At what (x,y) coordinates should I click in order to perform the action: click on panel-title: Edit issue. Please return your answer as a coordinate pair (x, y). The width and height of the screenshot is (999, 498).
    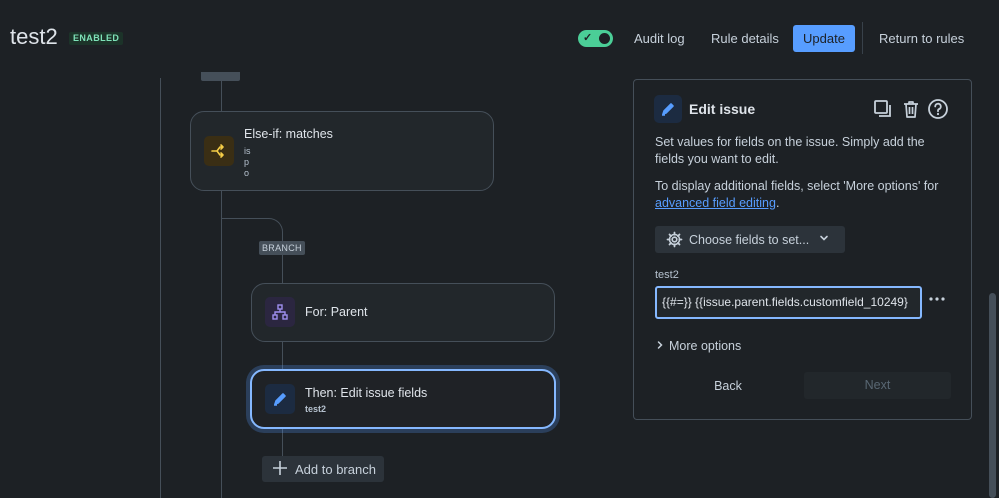
    Looking at the image, I should click on (722, 109).